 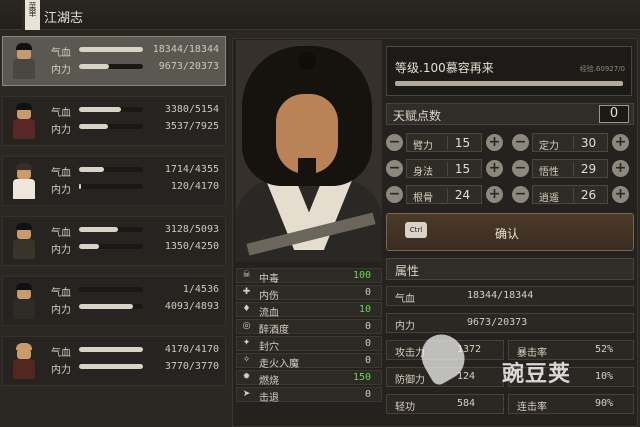 What do you see at coordinates (510, 269) in the screenshot?
I see `properties-header: 属性` at bounding box center [510, 269].